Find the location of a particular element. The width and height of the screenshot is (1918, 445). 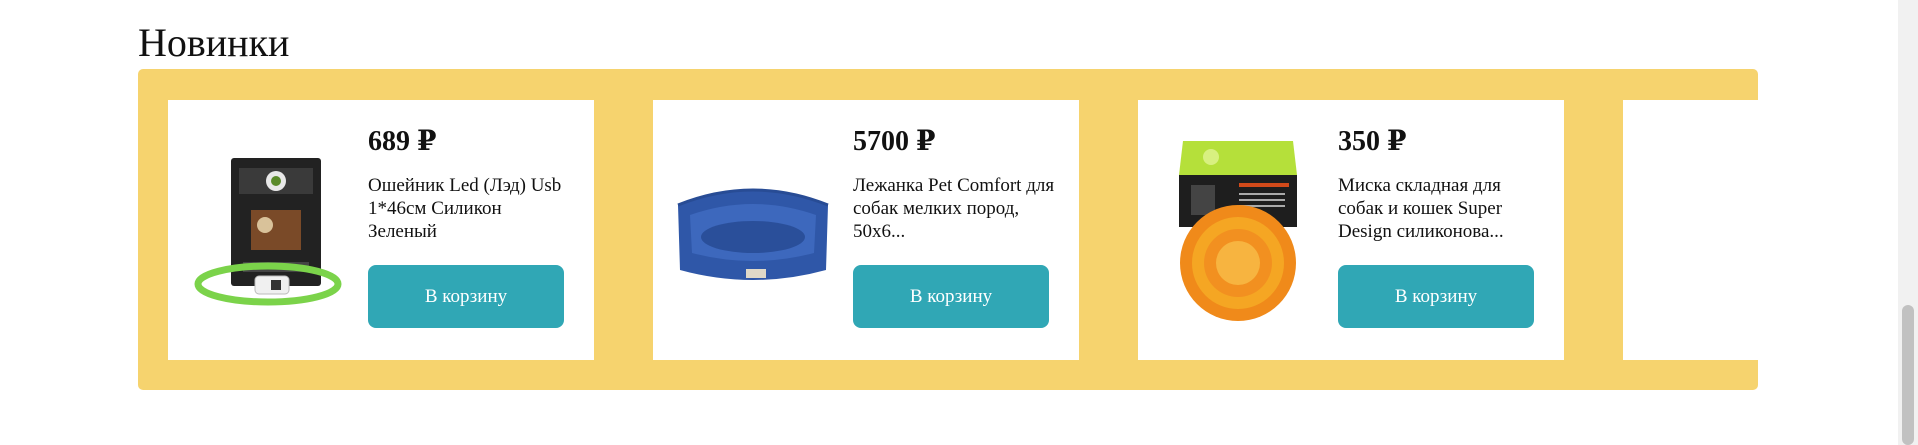

product-price: 5700 ₽ is located at coordinates (894, 141).